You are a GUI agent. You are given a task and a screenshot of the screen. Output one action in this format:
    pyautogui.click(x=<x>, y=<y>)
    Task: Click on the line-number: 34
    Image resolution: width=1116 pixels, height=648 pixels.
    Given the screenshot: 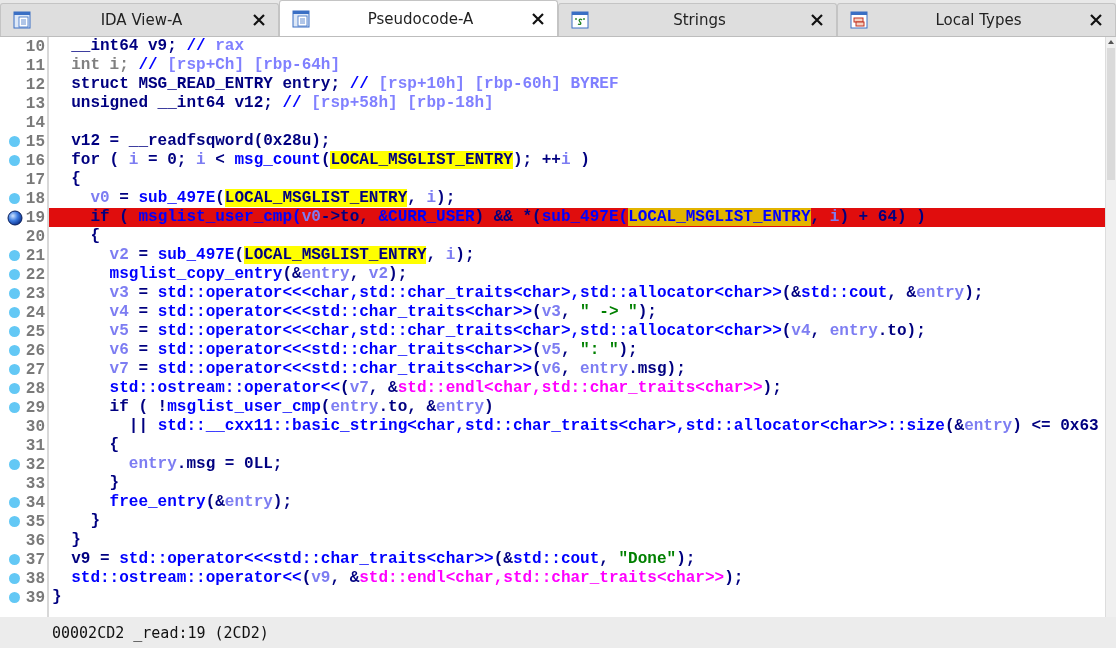 What is the action you would take?
    pyautogui.click(x=35, y=502)
    